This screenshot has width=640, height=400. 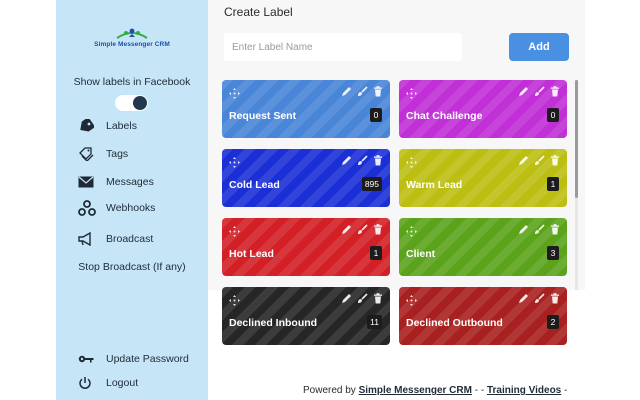 What do you see at coordinates (132, 44) in the screenshot?
I see `logo-text: Simple Messenger CRM` at bounding box center [132, 44].